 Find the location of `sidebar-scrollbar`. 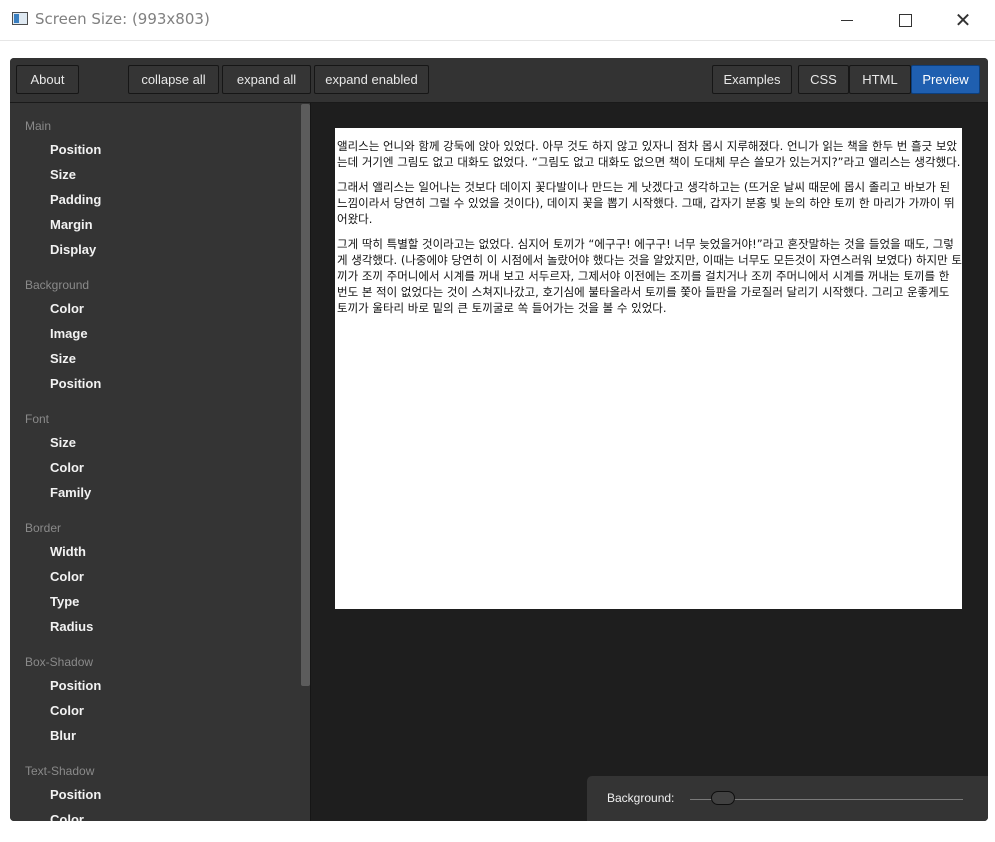

sidebar-scrollbar is located at coordinates (305, 395).